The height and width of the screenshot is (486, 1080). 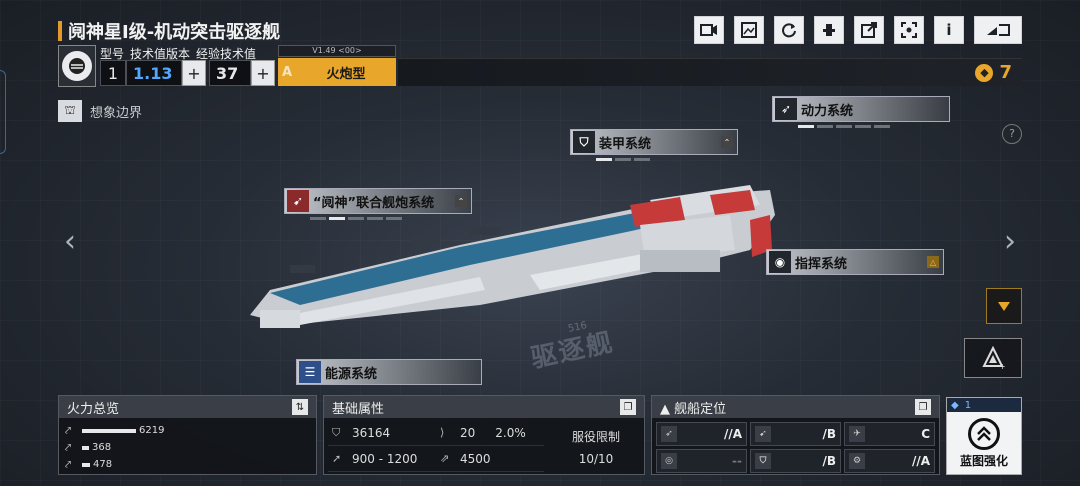 I want to click on command-system-tag: ◉ 指挥系统 △, so click(x=855, y=262).